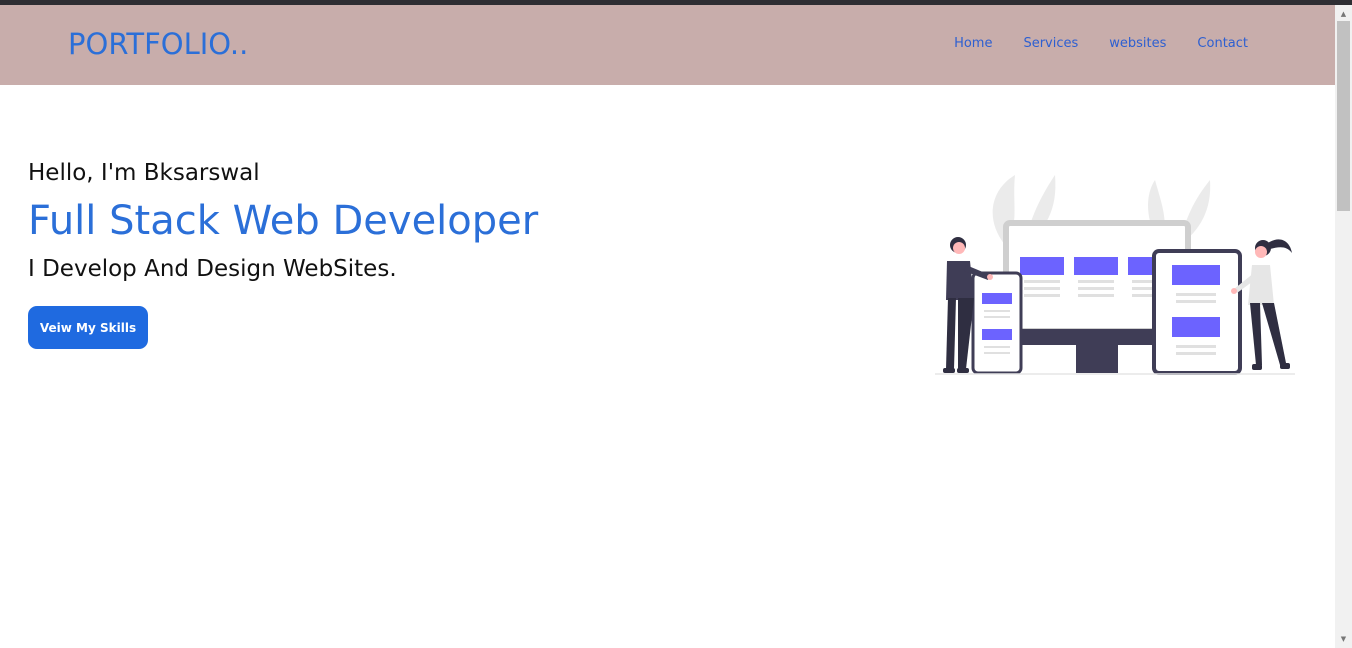  What do you see at coordinates (158, 44) in the screenshot?
I see `site-logo: PORTFOLIO..` at bounding box center [158, 44].